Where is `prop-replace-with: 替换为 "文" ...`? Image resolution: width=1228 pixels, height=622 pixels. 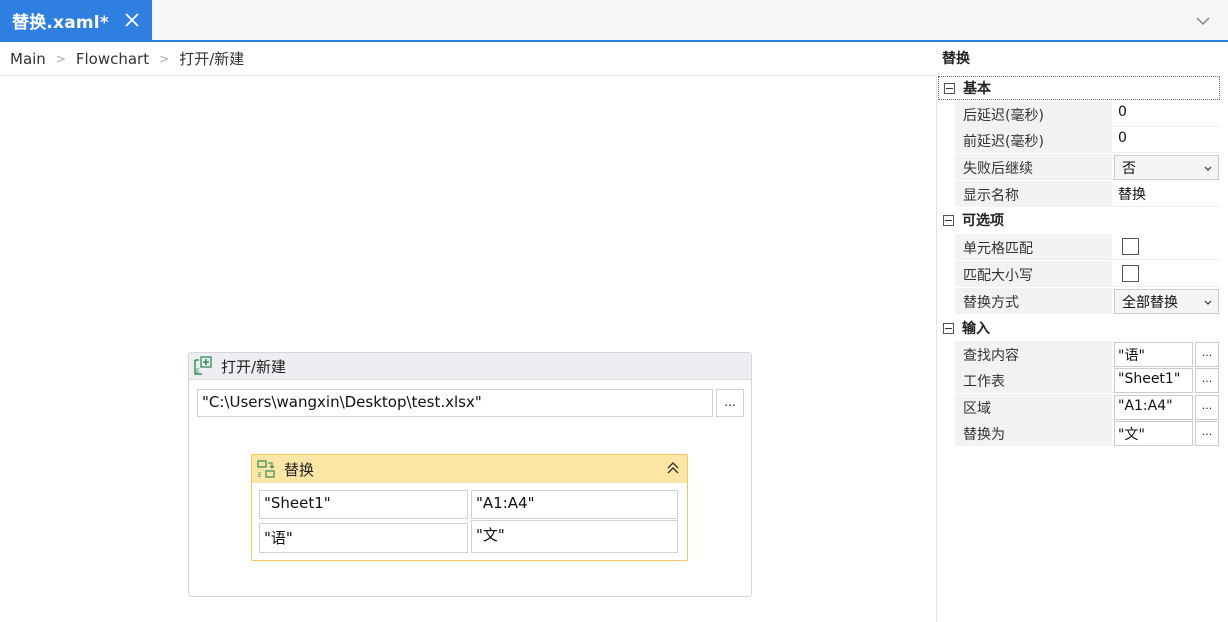 prop-replace-with: 替换为 "文" ... is located at coordinates (1087, 433).